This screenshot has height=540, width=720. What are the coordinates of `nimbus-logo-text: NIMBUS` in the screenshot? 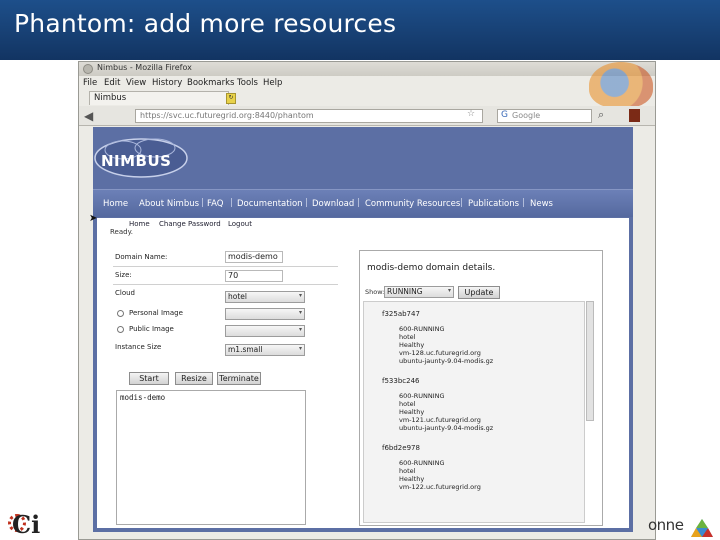 It's located at (136, 161).